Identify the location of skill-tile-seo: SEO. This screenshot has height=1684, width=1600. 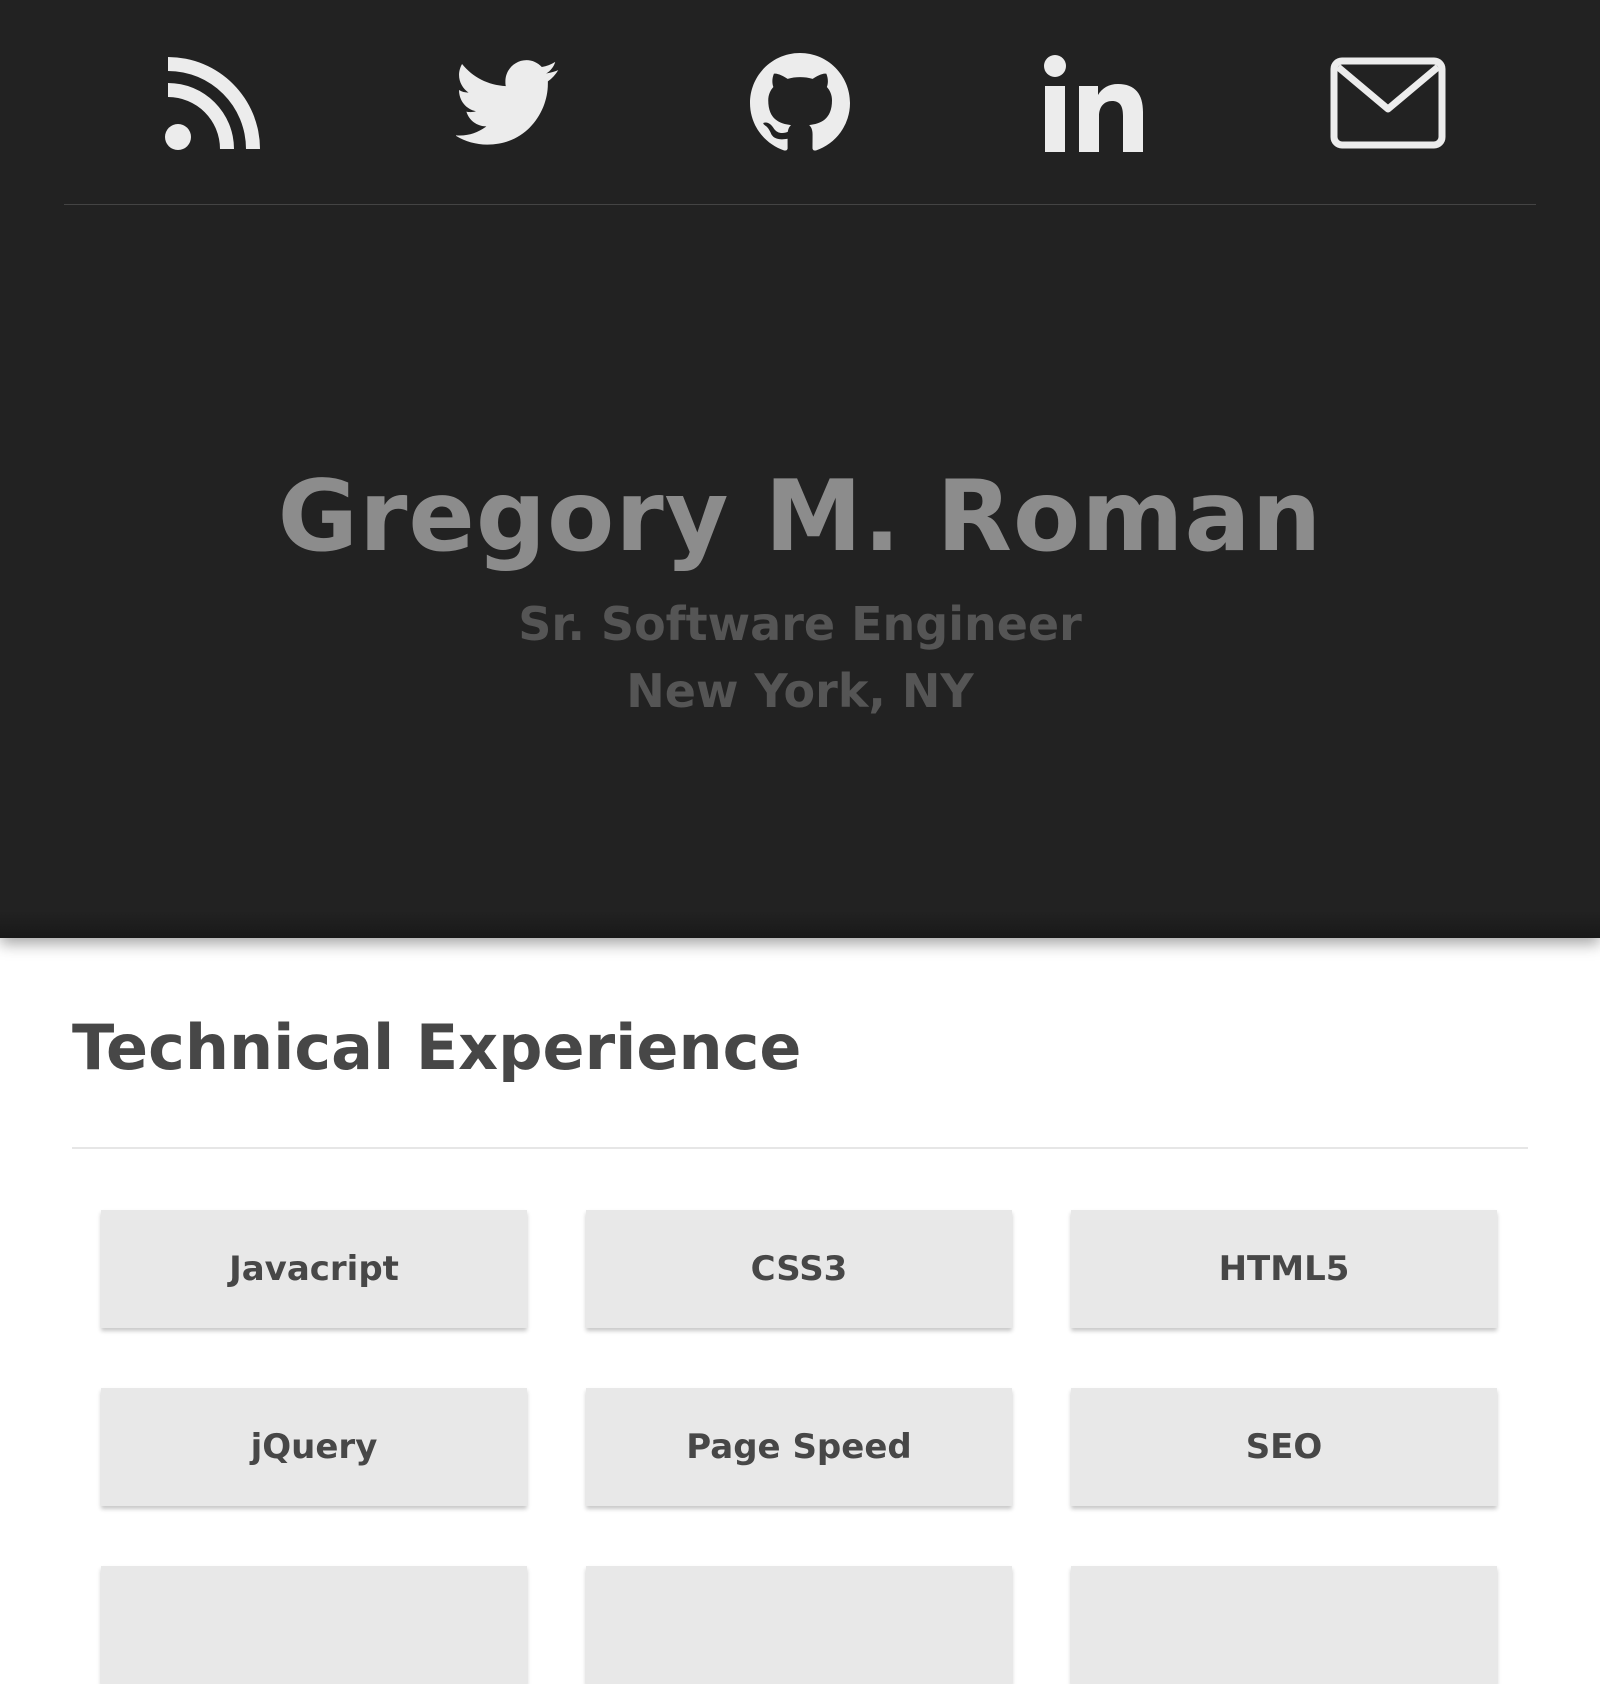
(1284, 1447).